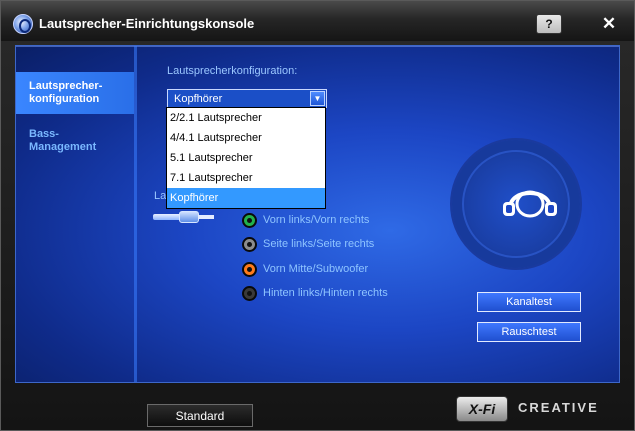  Describe the element at coordinates (317, 21) in the screenshot. I see `title-bar: Lautsprecher-Einrichtungskonsole ? ✕` at that location.